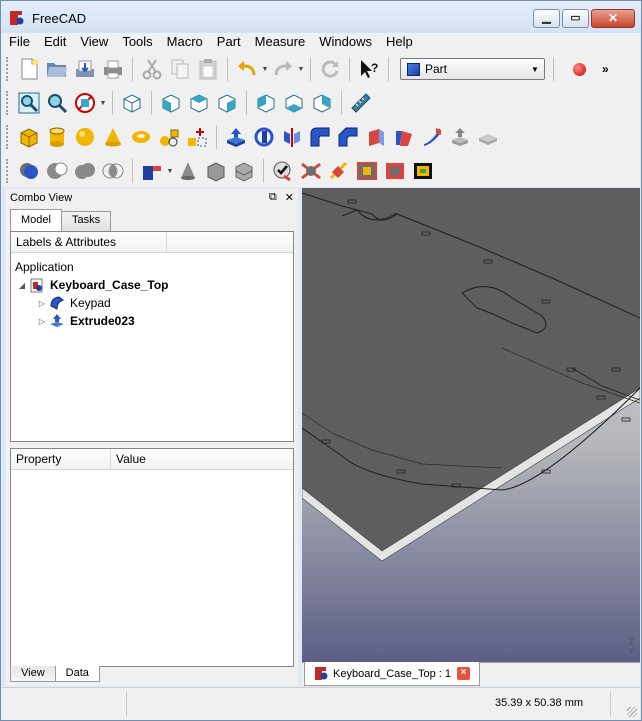 This screenshot has height=721, width=642. I want to click on tab-tasks: Tasks, so click(86, 221).